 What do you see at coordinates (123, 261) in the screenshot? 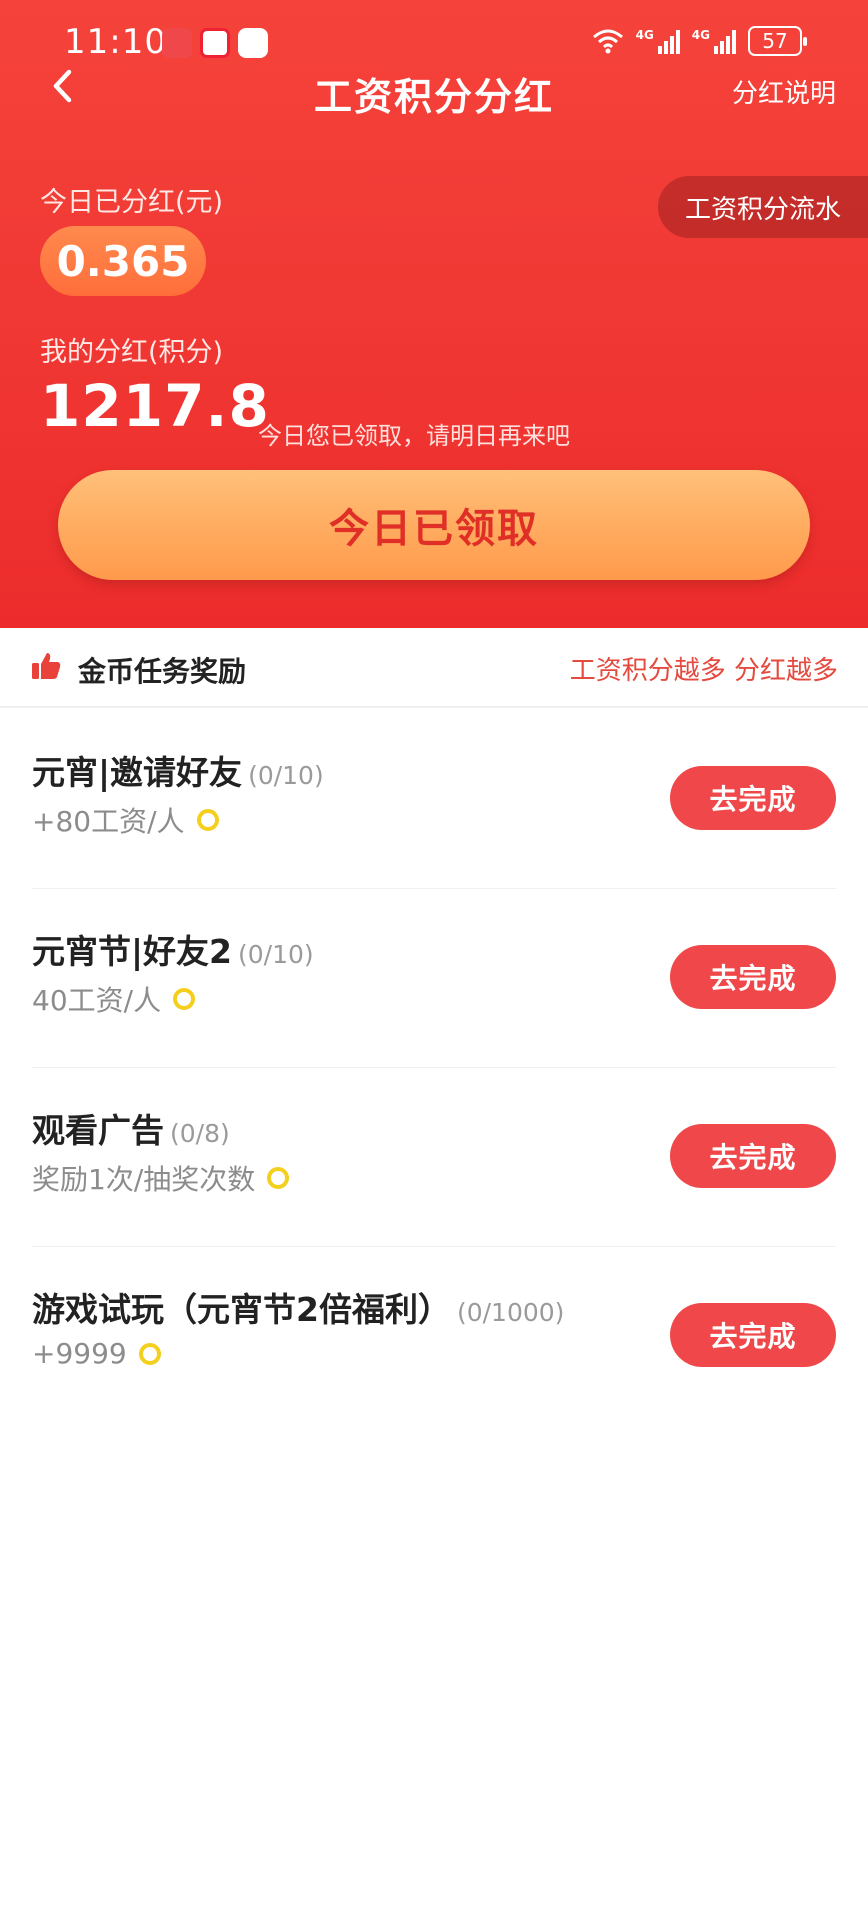
I see `today-dividend-value: 0.365` at bounding box center [123, 261].